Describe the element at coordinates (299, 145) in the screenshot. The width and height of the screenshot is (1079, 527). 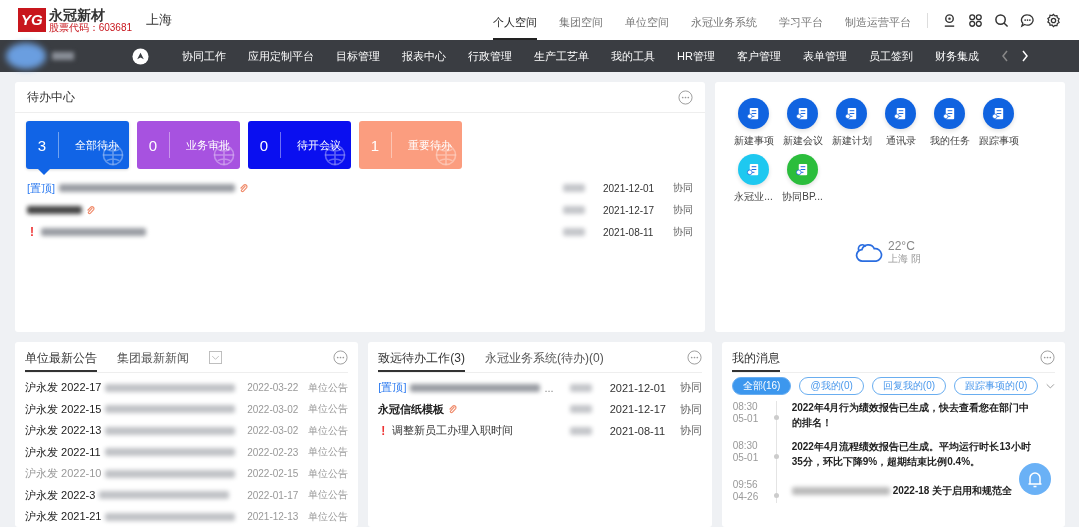
I see `todo-category-card: 0 待开会议` at that location.